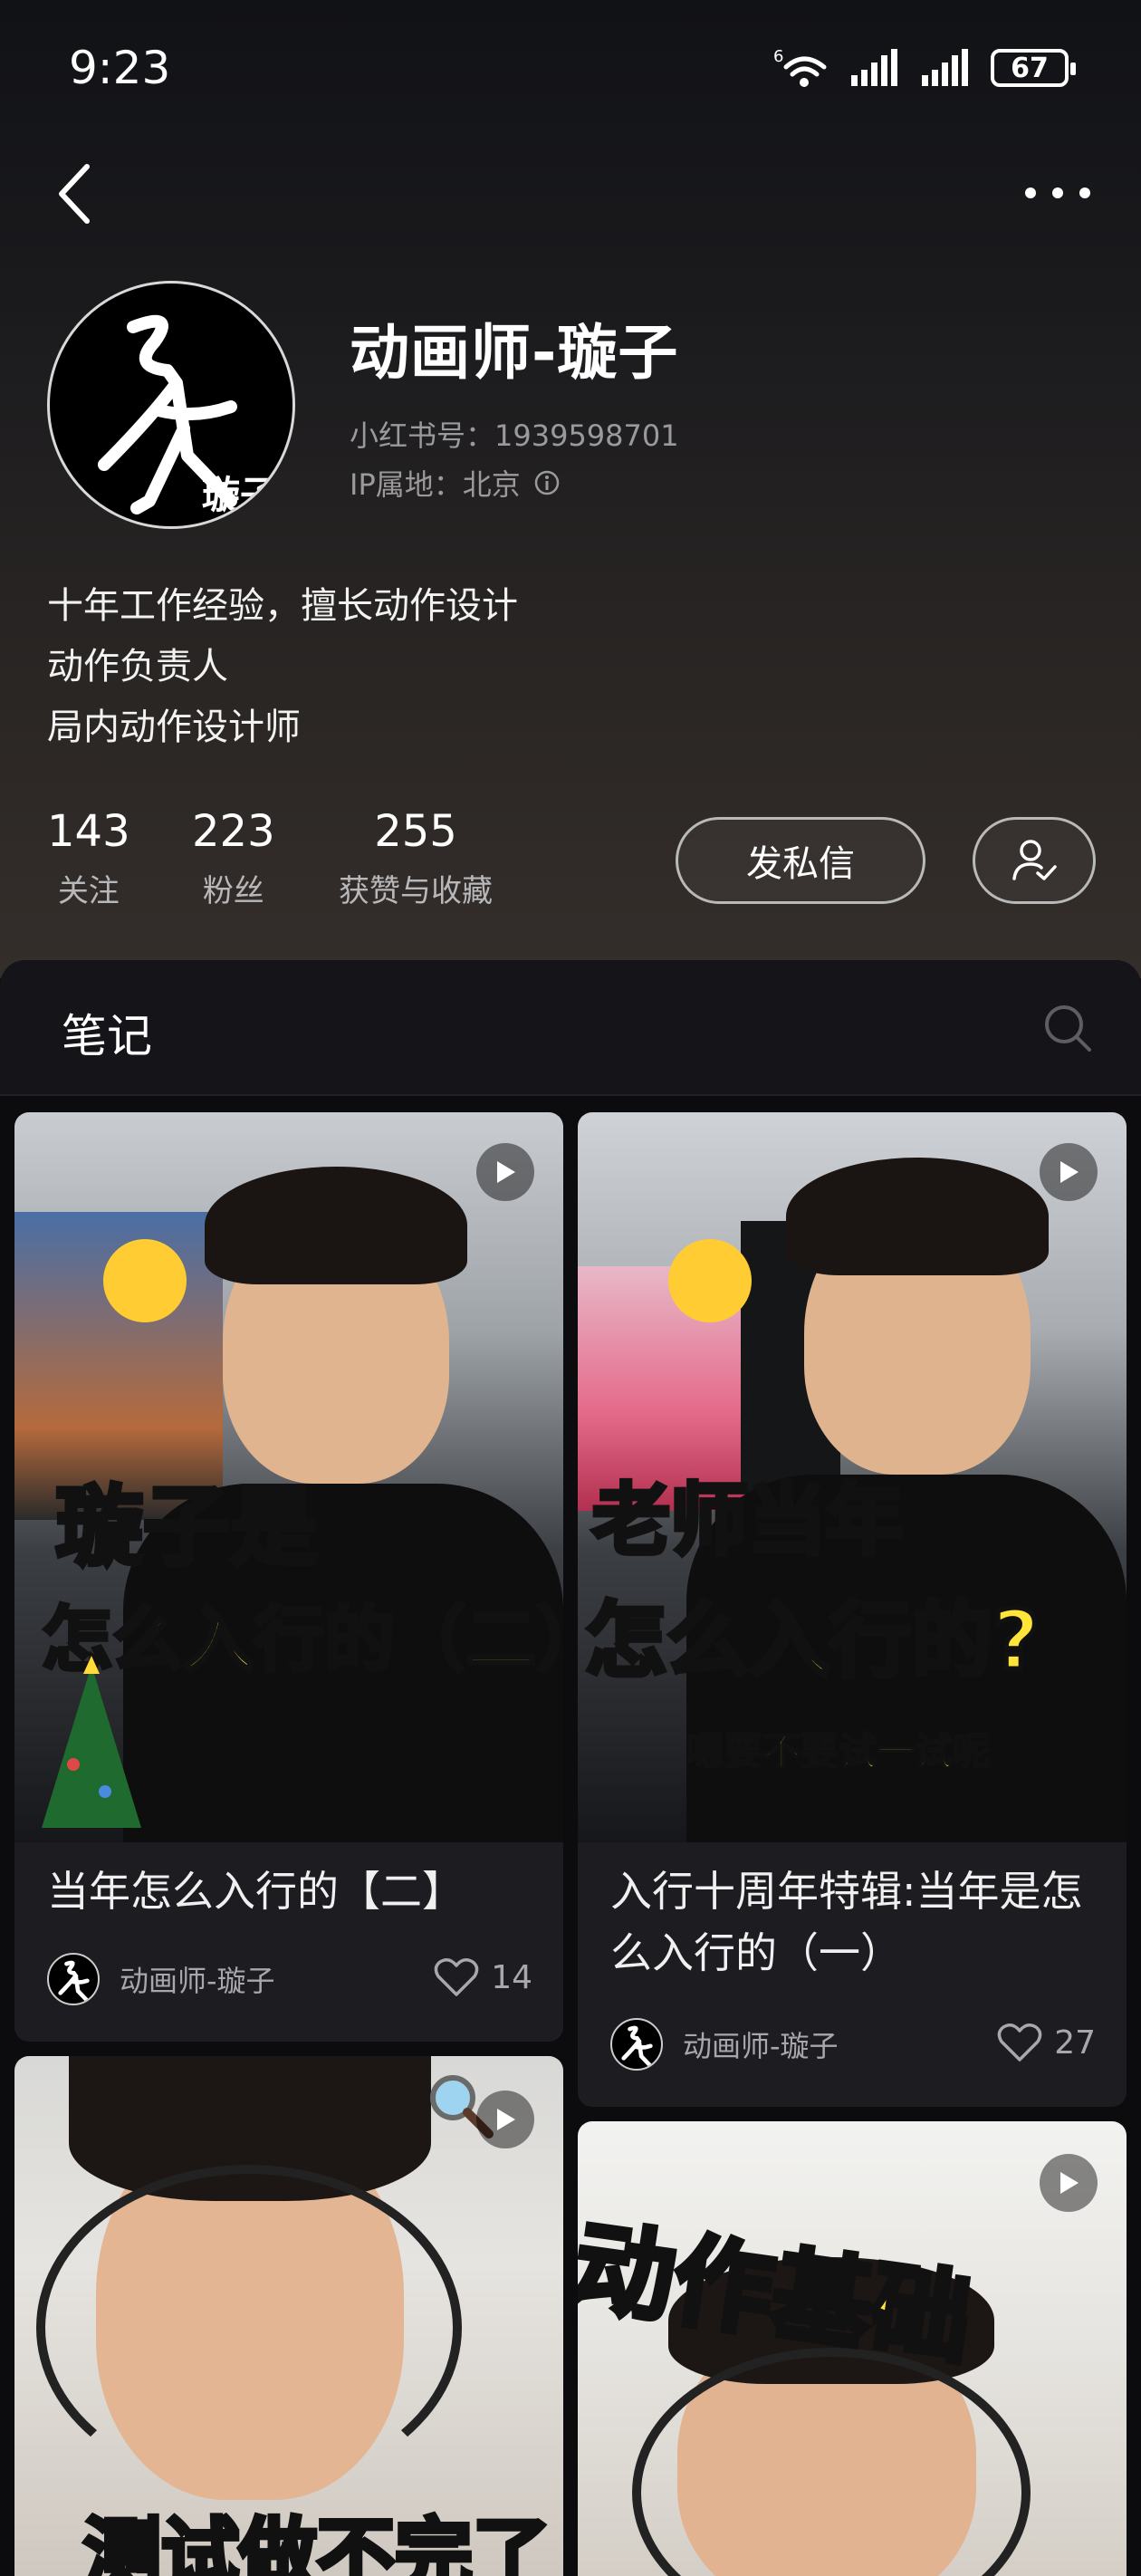 The image size is (1141, 2576). I want to click on bio-line: 局内动作设计师, so click(174, 727).